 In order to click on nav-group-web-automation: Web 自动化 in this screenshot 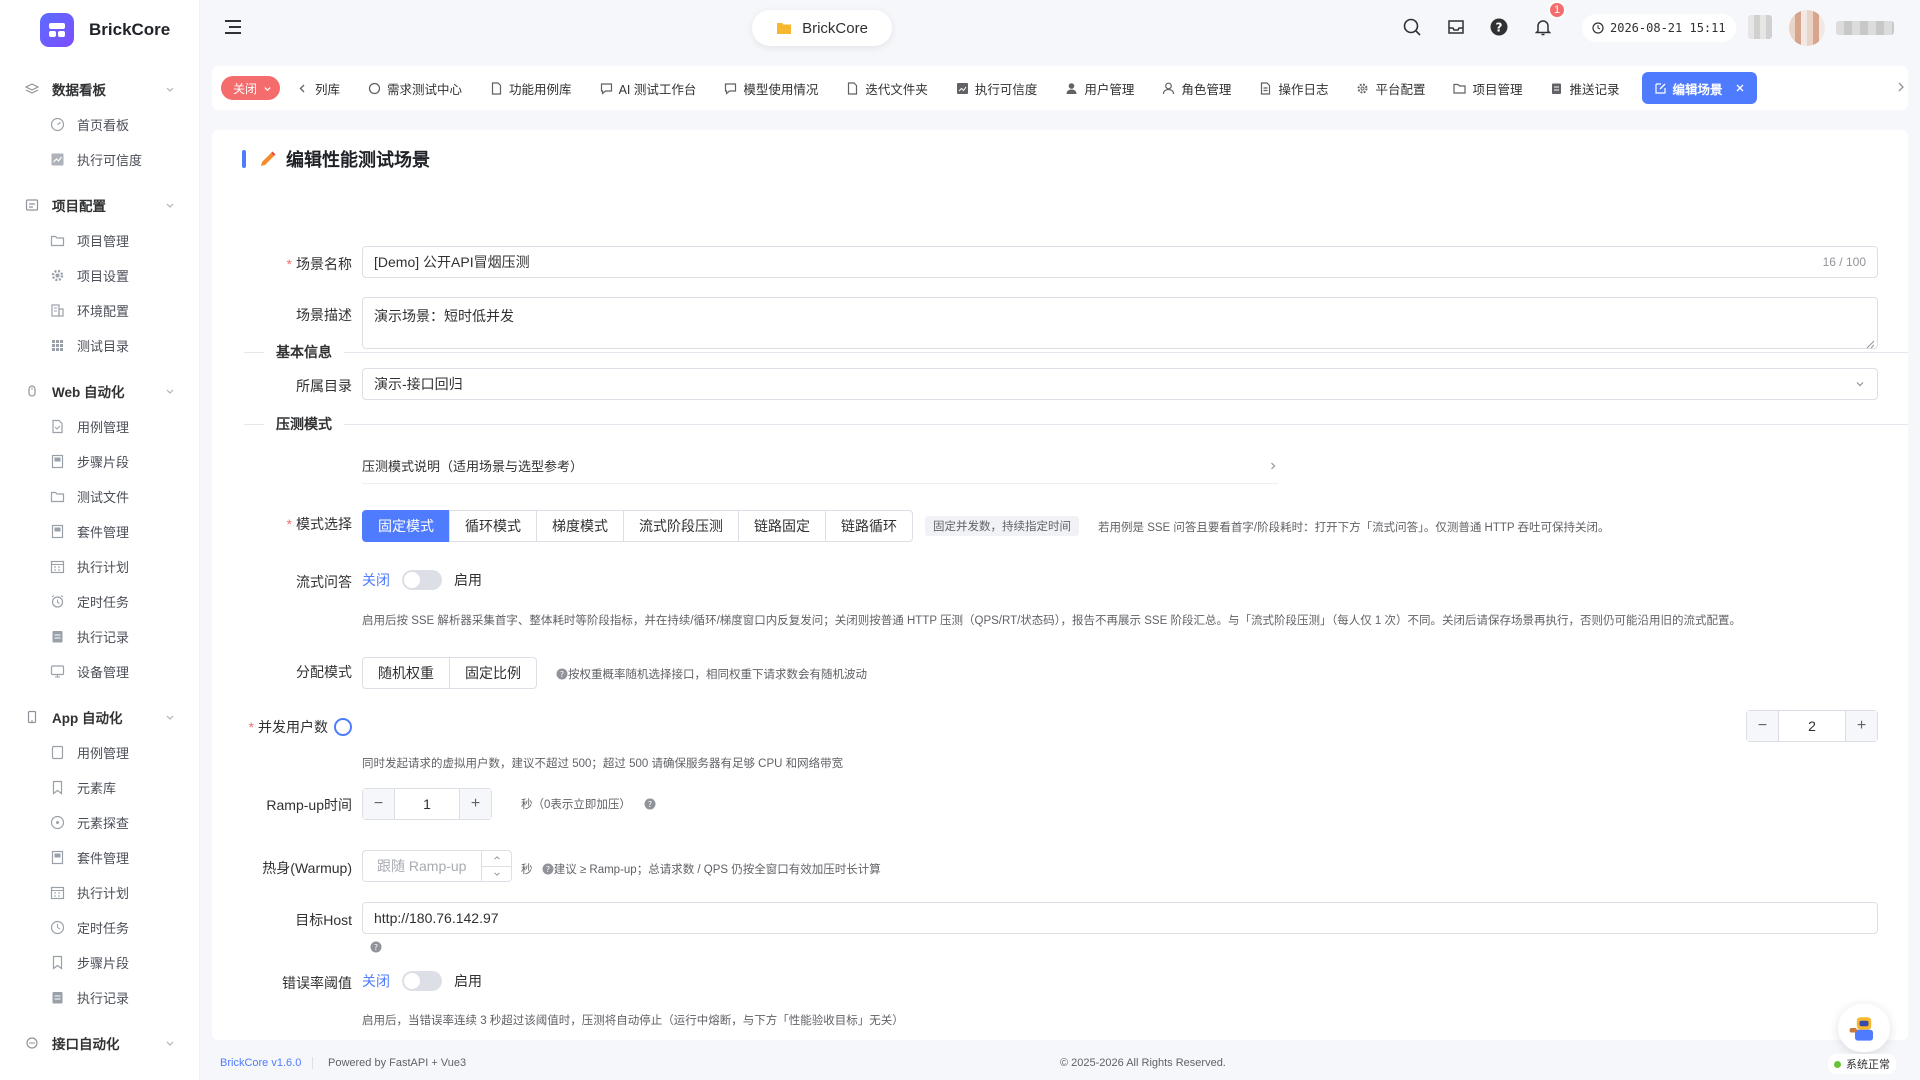, I will do `click(99, 391)`.